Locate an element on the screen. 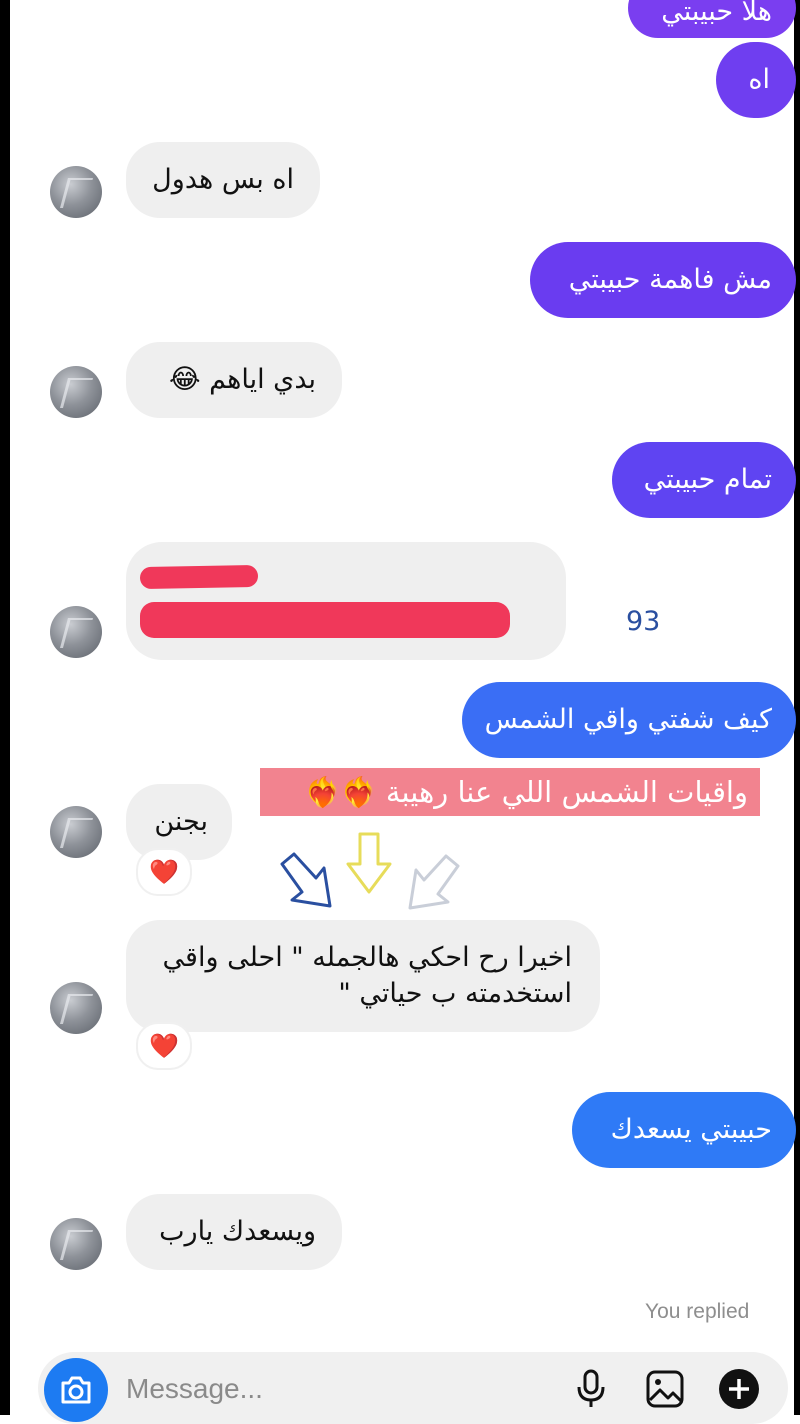  incoming-message: اه بس هدول is located at coordinates (223, 180).